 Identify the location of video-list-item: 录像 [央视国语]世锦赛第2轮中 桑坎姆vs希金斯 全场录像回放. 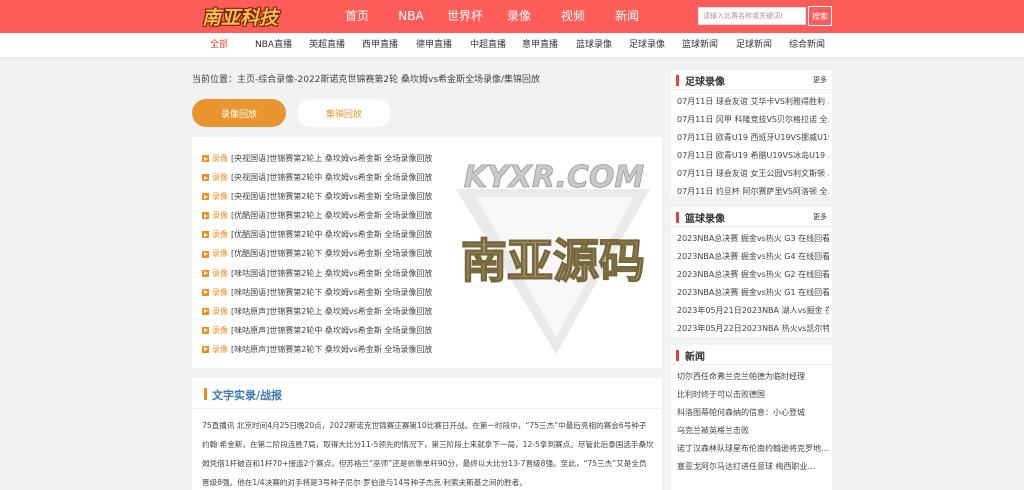
(317, 177).